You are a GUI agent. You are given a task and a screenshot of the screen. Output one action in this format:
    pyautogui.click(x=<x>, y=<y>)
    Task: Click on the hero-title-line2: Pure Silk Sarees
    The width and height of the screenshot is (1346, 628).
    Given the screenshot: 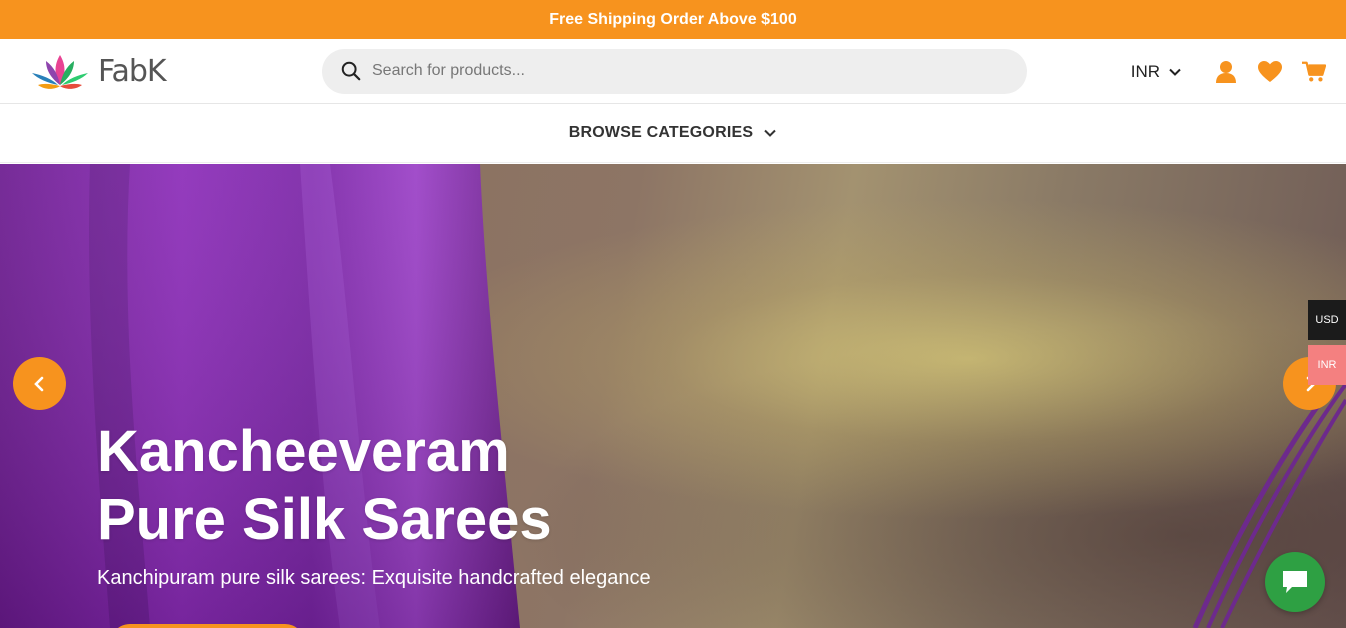 What is the action you would take?
    pyautogui.click(x=324, y=519)
    